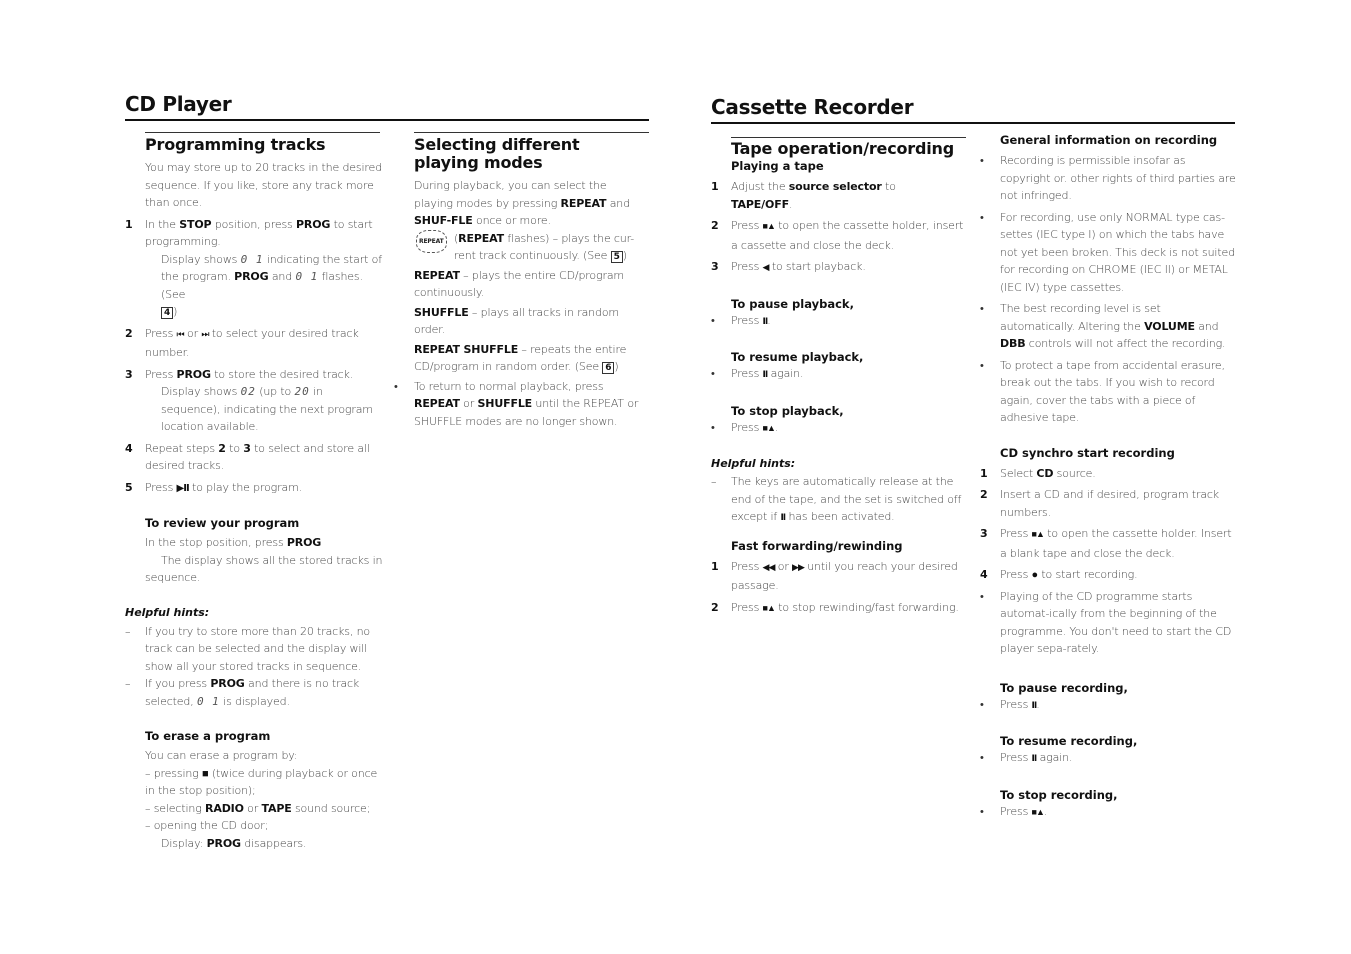 Image resolution: width=1351 pixels, height=954 pixels. Describe the element at coordinates (1064, 687) in the screenshot. I see `pause-recording-heading: To pause recording,` at that location.